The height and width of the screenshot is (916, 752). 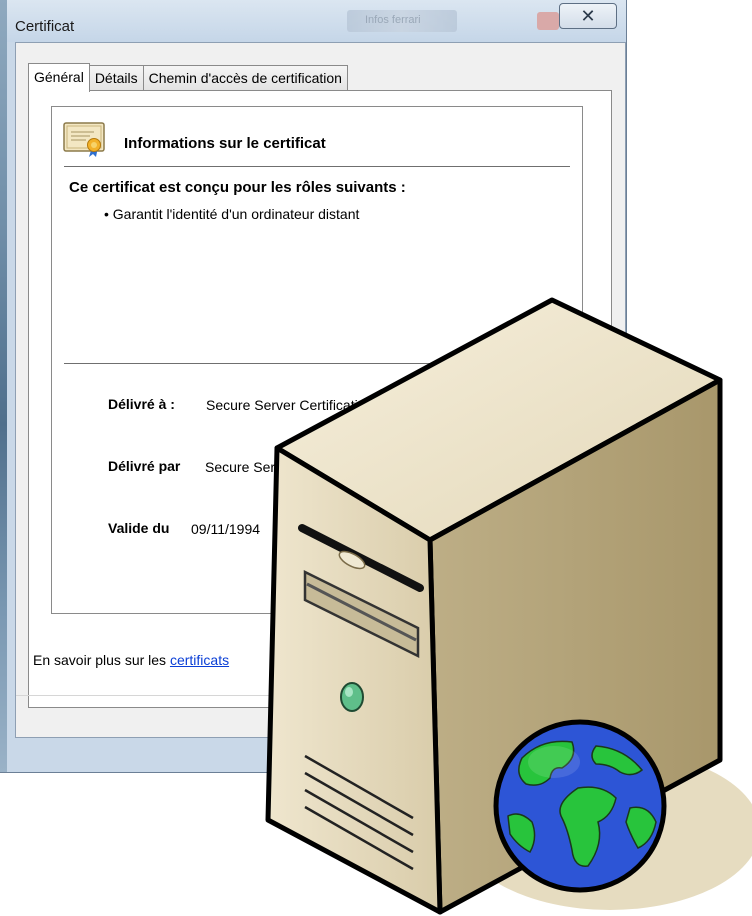 What do you see at coordinates (393, 20) in the screenshot?
I see `blurred-title-text: Infos ferrari` at bounding box center [393, 20].